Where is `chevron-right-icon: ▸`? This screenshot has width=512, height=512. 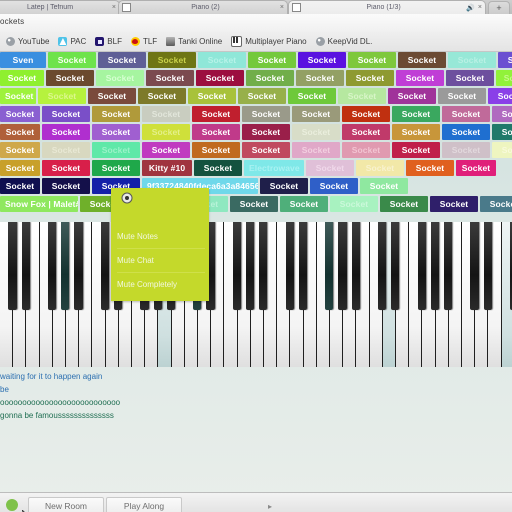 chevron-right-icon: ▸ is located at coordinates (270, 506).